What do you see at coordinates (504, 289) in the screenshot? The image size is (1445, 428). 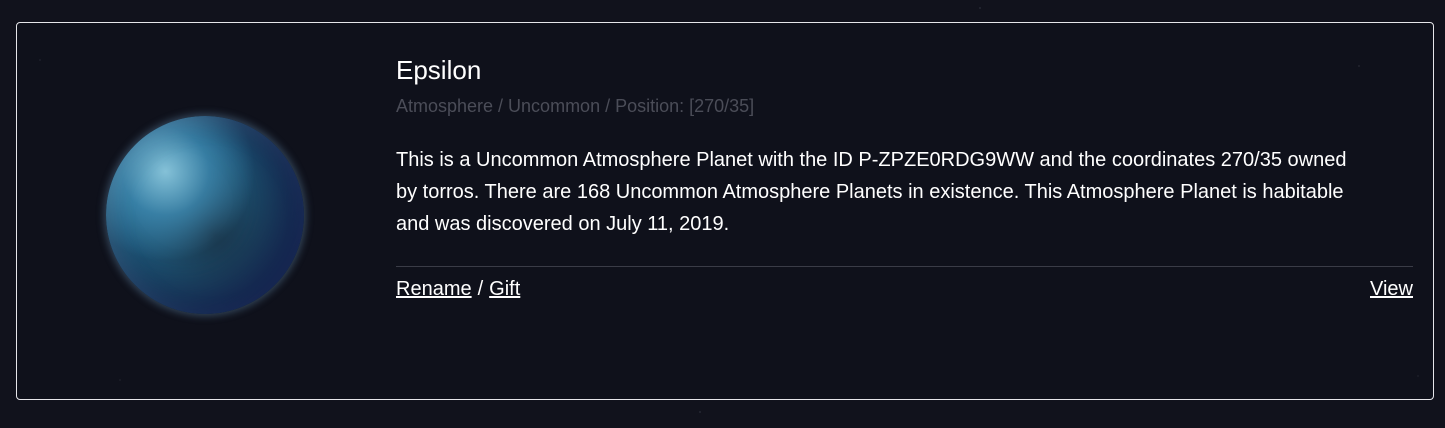 I see `gift-link: Gift` at bounding box center [504, 289].